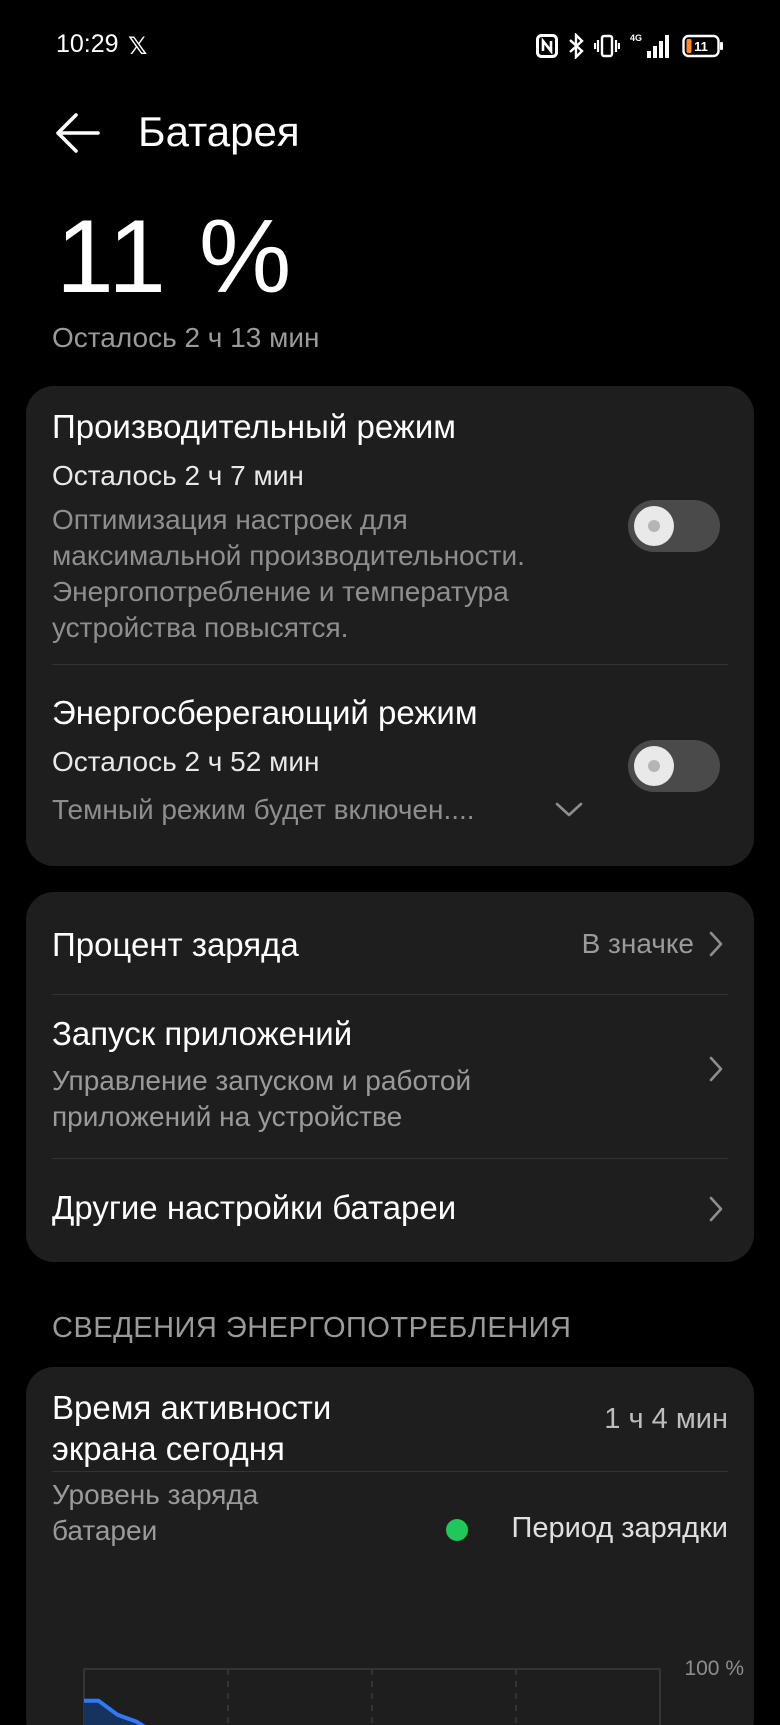  Describe the element at coordinates (312, 1328) in the screenshot. I see `usage-section-header: СВЕДЕНИЯ ЭНЕРГОПОТРЕБЛЕНИЯ` at that location.